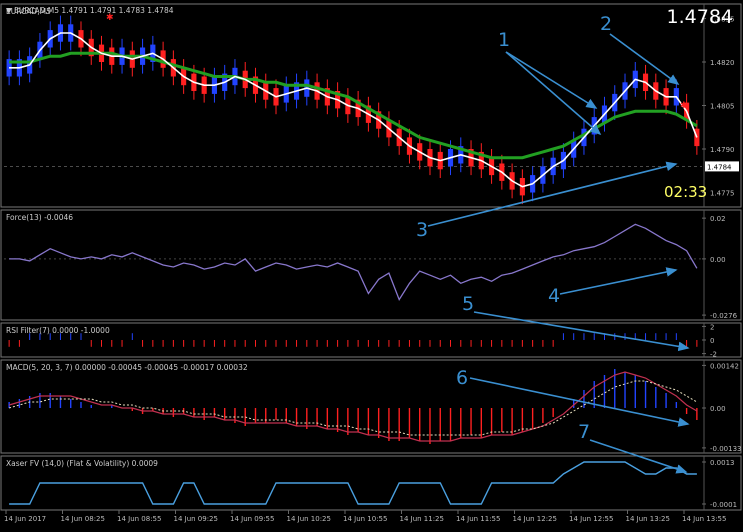 The image size is (743, 532). I want to click on y-tick-label: 0.0013, so click(722, 463).